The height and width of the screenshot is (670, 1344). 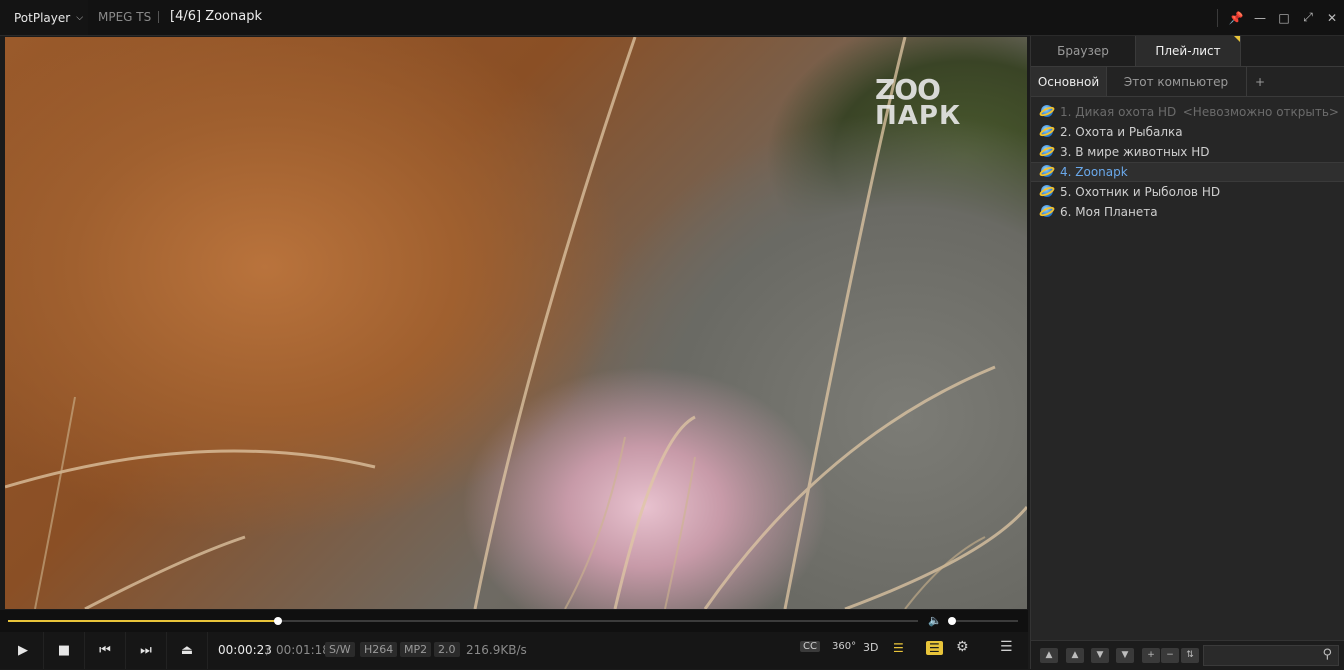 I want to click on add-tab-button: +, so click(x=1260, y=81).